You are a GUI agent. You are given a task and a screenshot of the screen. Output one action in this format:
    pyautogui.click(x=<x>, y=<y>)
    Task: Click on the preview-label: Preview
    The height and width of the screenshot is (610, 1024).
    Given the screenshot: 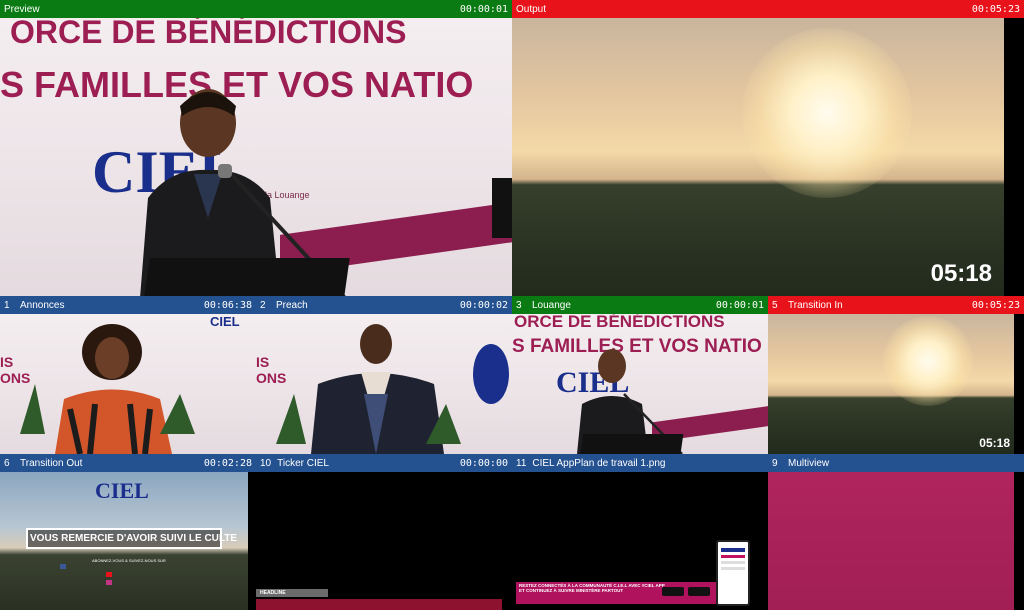 What is the action you would take?
    pyautogui.click(x=22, y=9)
    